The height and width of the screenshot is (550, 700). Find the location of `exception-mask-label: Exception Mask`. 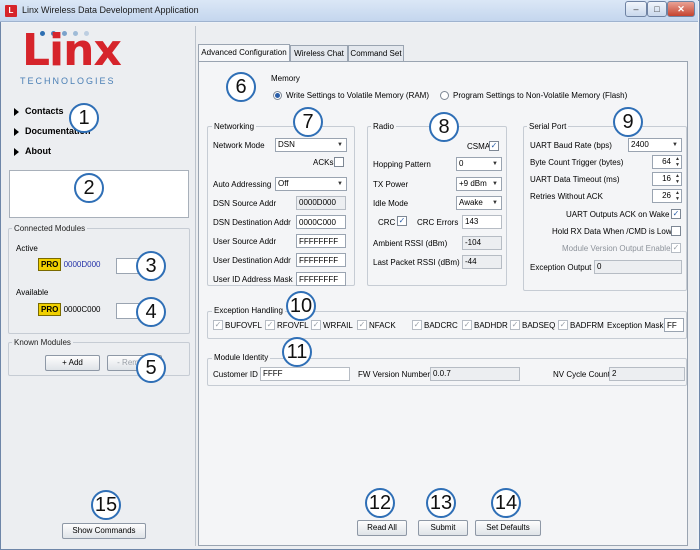

exception-mask-label: Exception Mask is located at coordinates (635, 325).